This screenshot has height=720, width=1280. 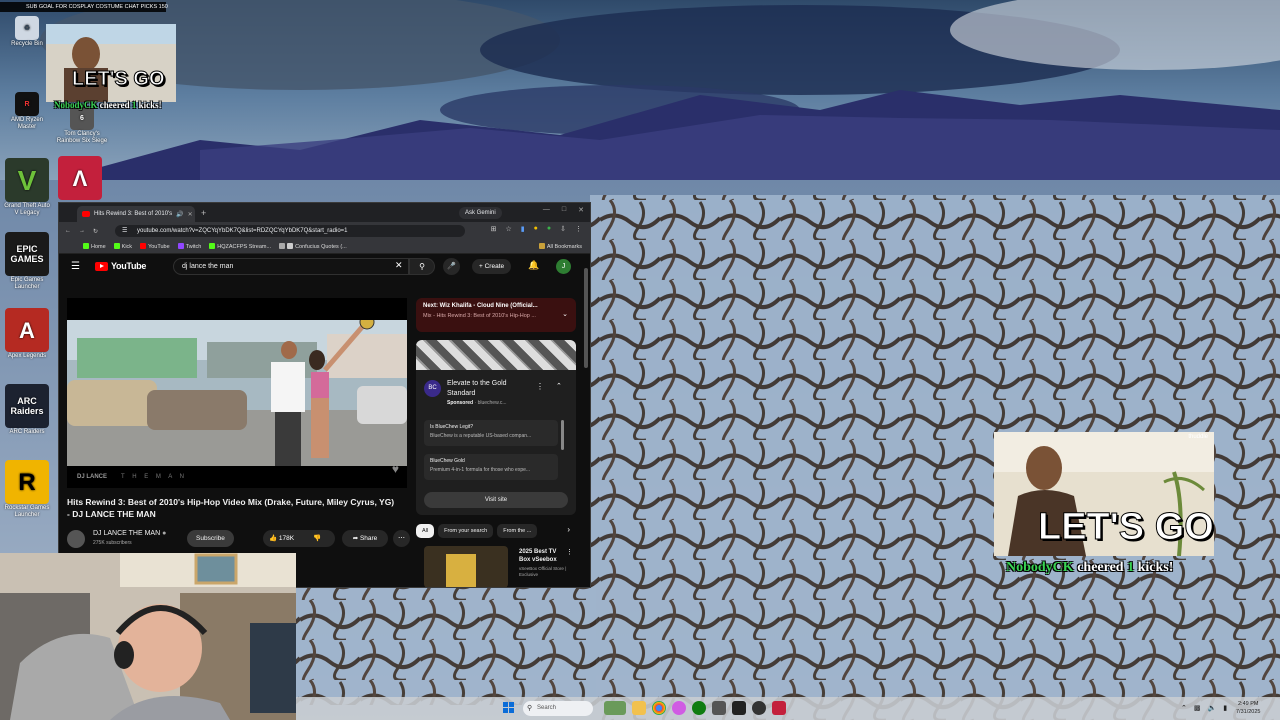 What do you see at coordinates (210, 538) in the screenshot?
I see `subscribe-button: Subscribe` at bounding box center [210, 538].